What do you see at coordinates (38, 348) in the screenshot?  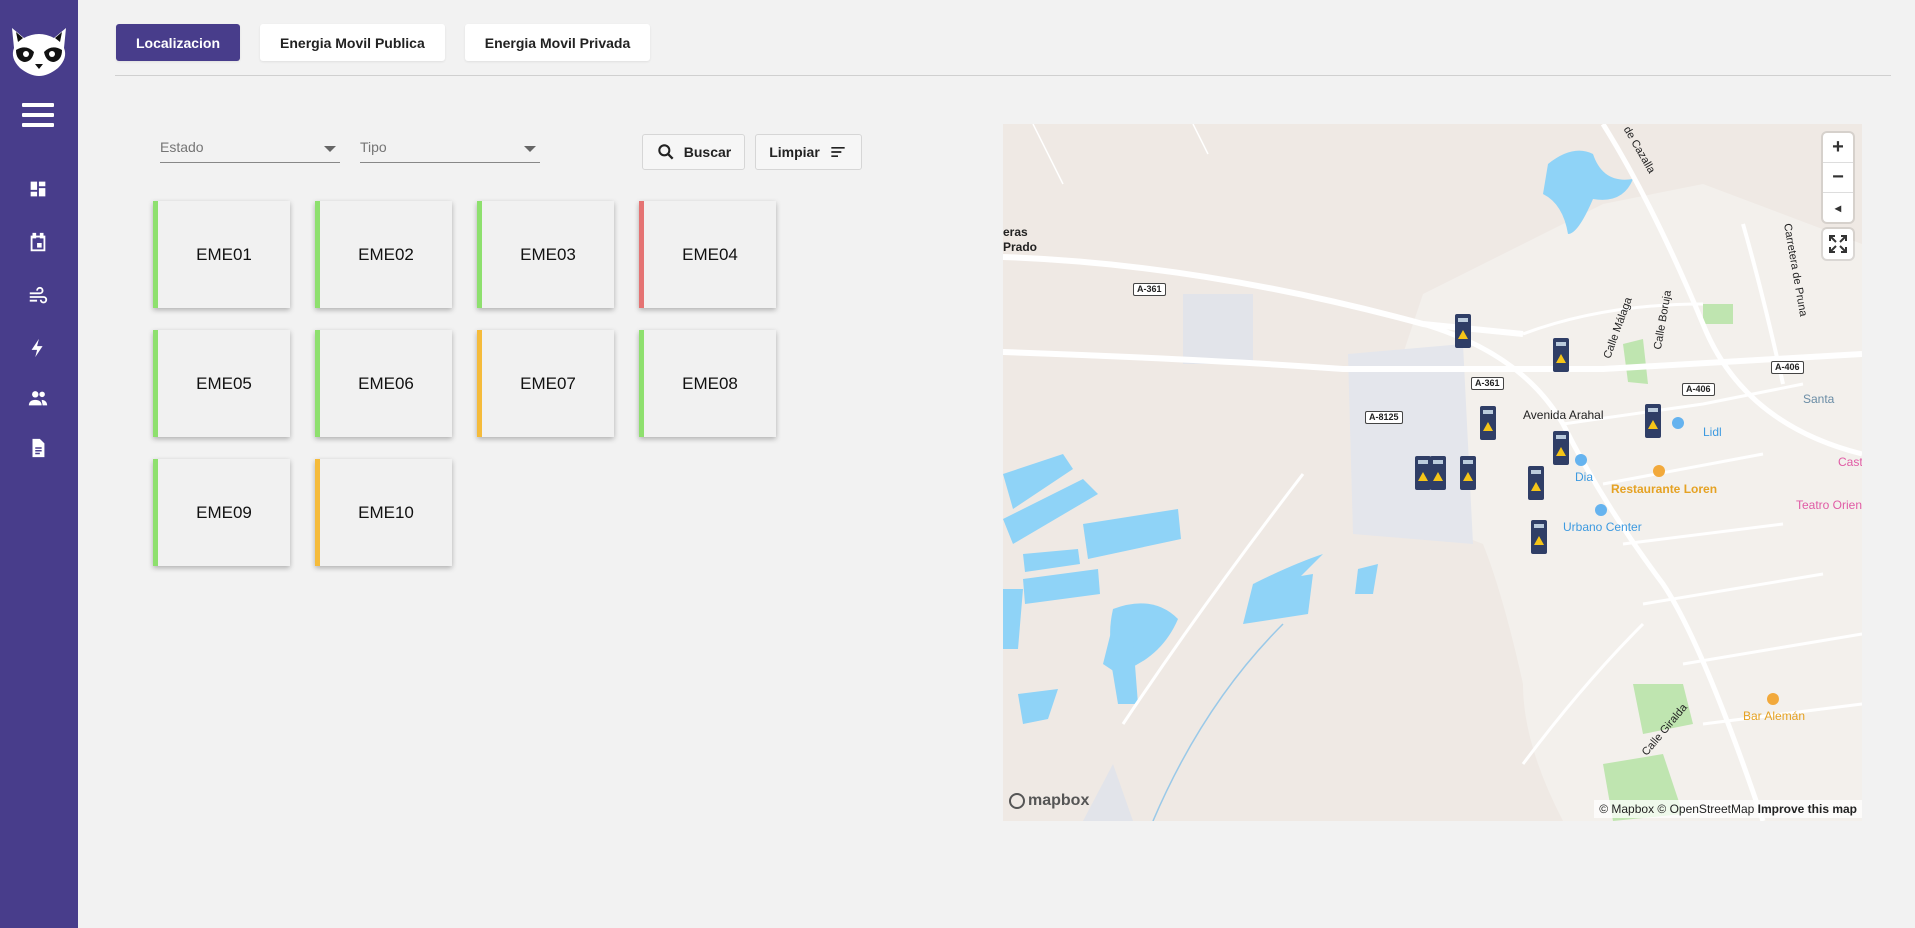 I see `bolt-icon` at bounding box center [38, 348].